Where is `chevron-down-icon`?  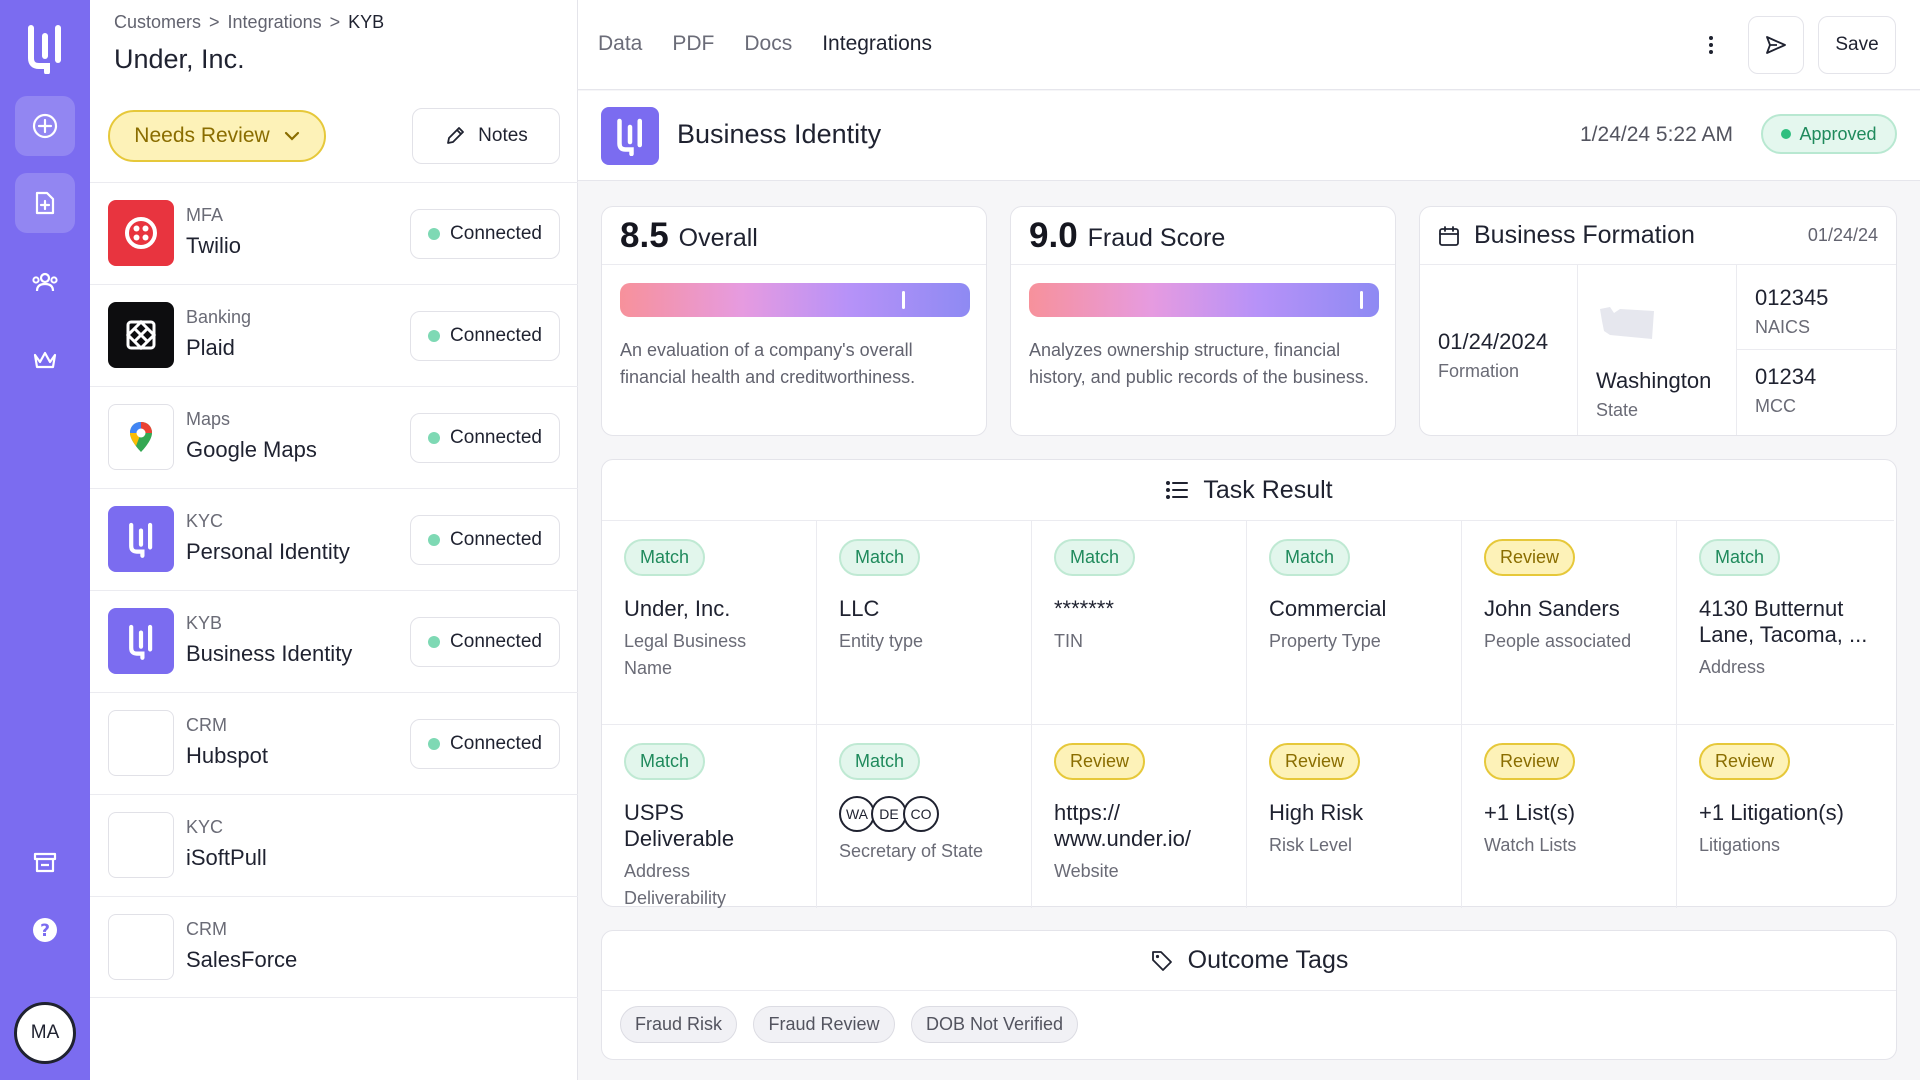 chevron-down-icon is located at coordinates (291, 136).